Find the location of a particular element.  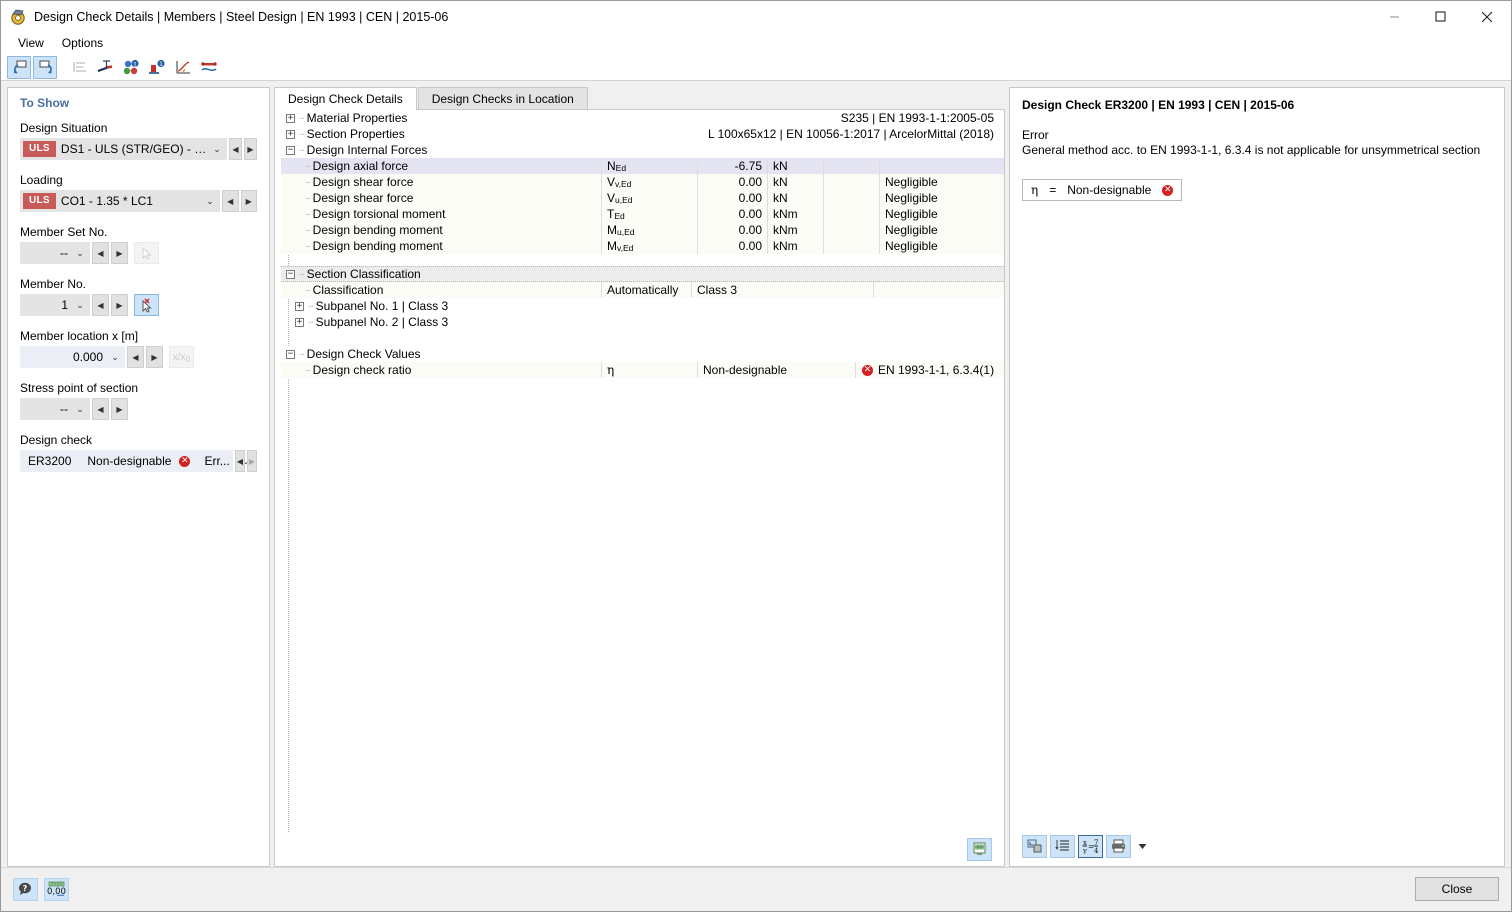

member-set-no-combo: -- ⌄ is located at coordinates (55, 253).